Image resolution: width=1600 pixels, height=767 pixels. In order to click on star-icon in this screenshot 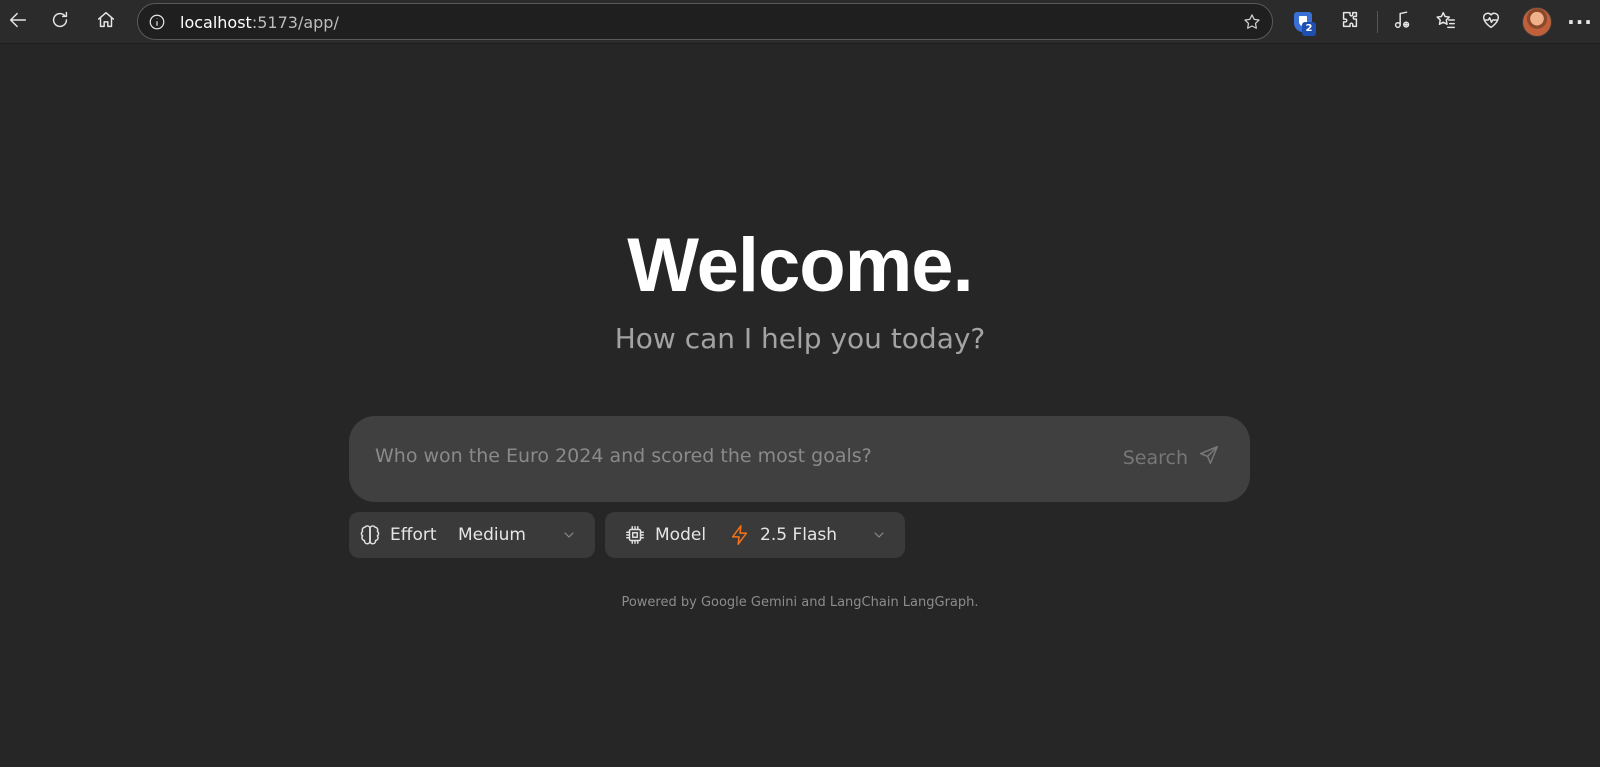, I will do `click(1252, 22)`.